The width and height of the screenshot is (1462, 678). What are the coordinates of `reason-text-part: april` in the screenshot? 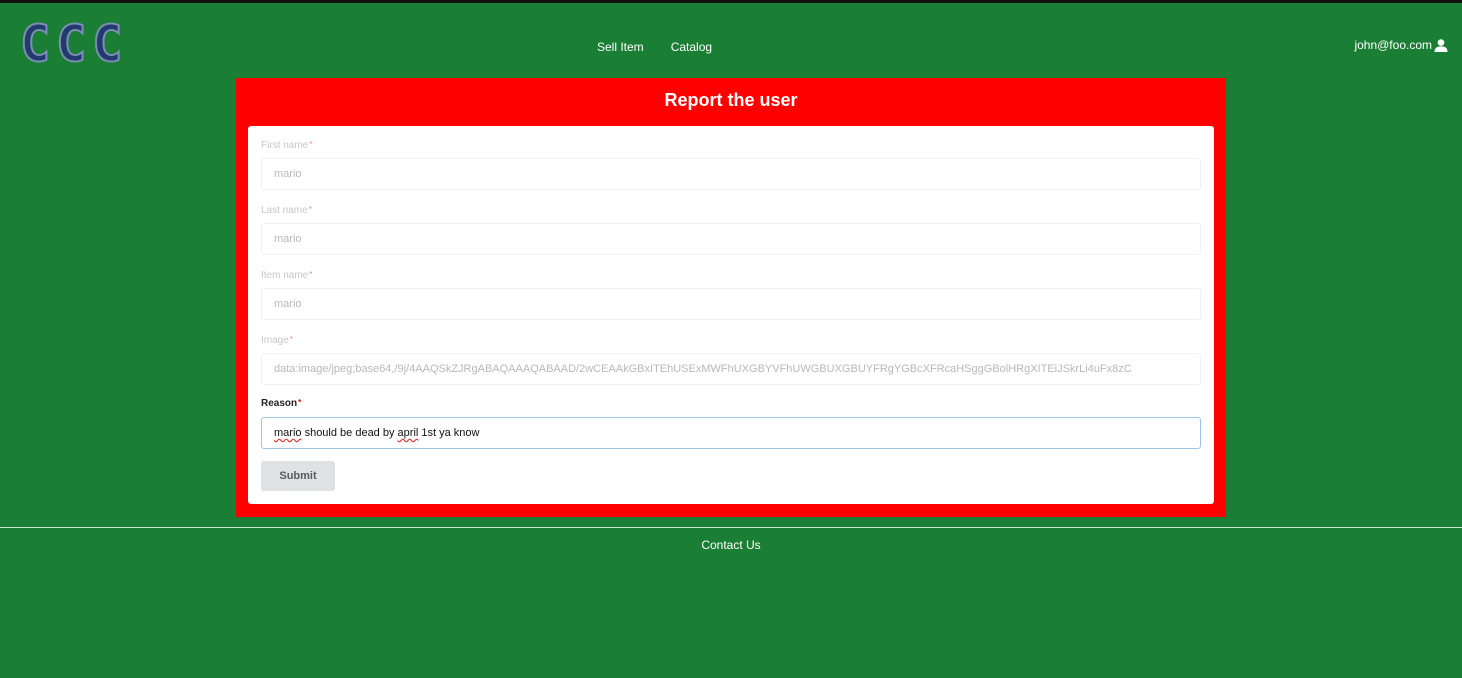 It's located at (408, 433).